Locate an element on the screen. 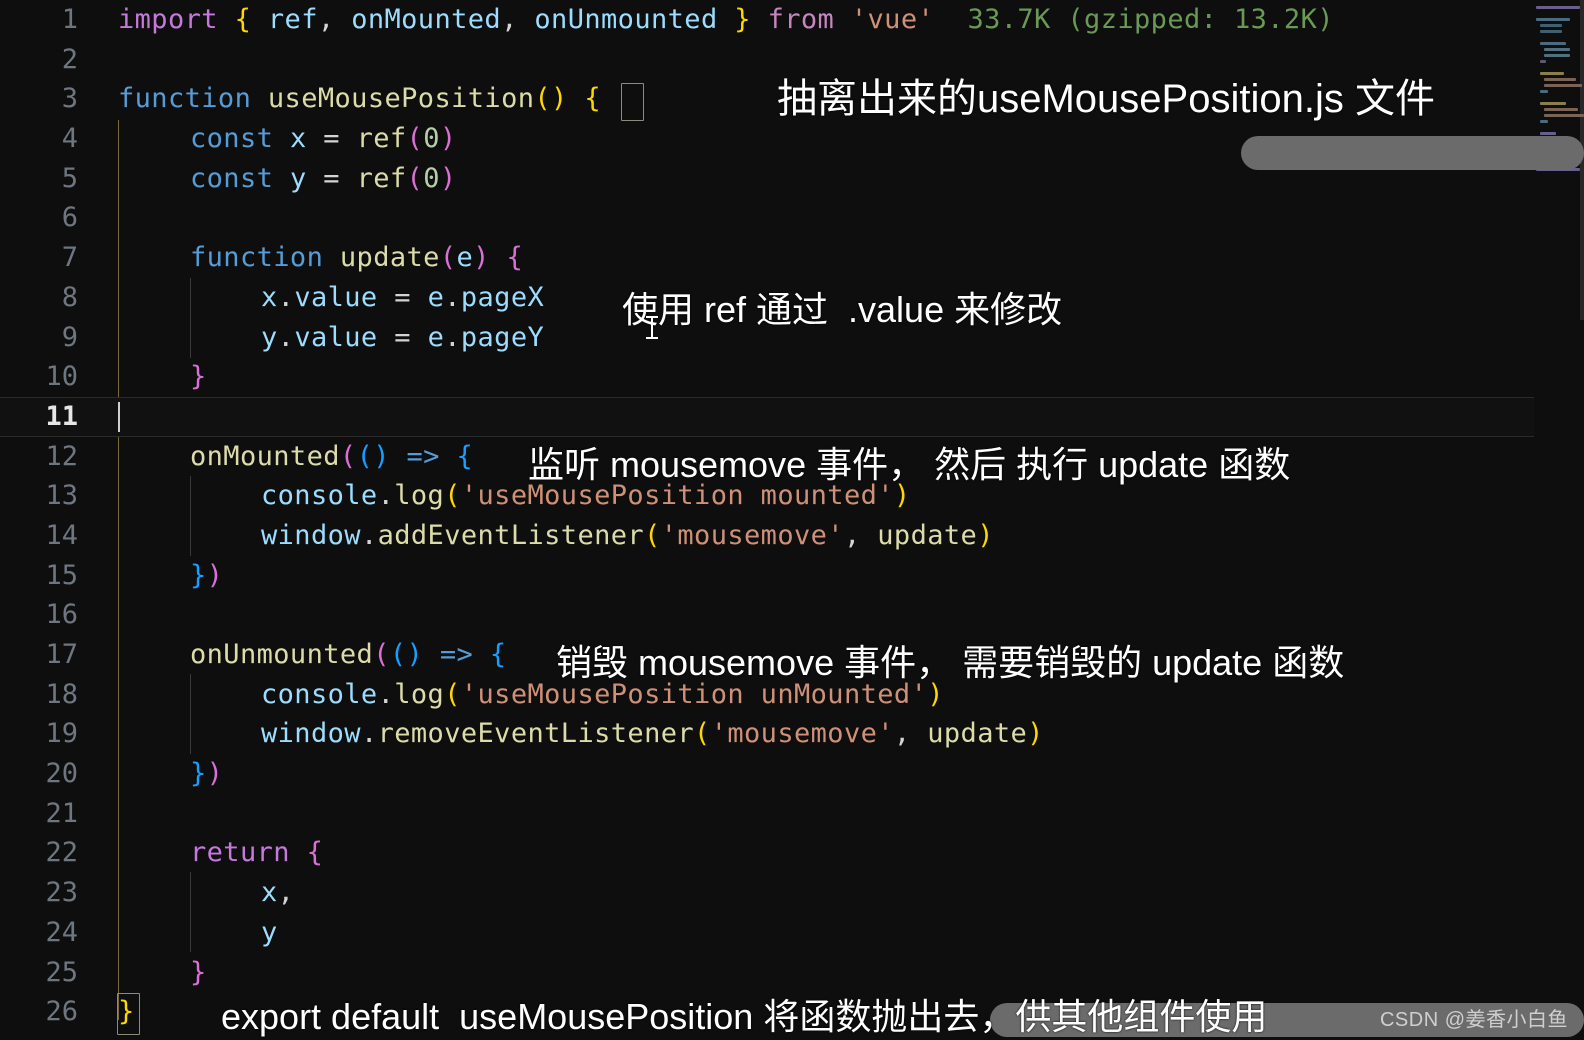 This screenshot has height=1040, width=1584. line-content: y is located at coordinates (269, 933).